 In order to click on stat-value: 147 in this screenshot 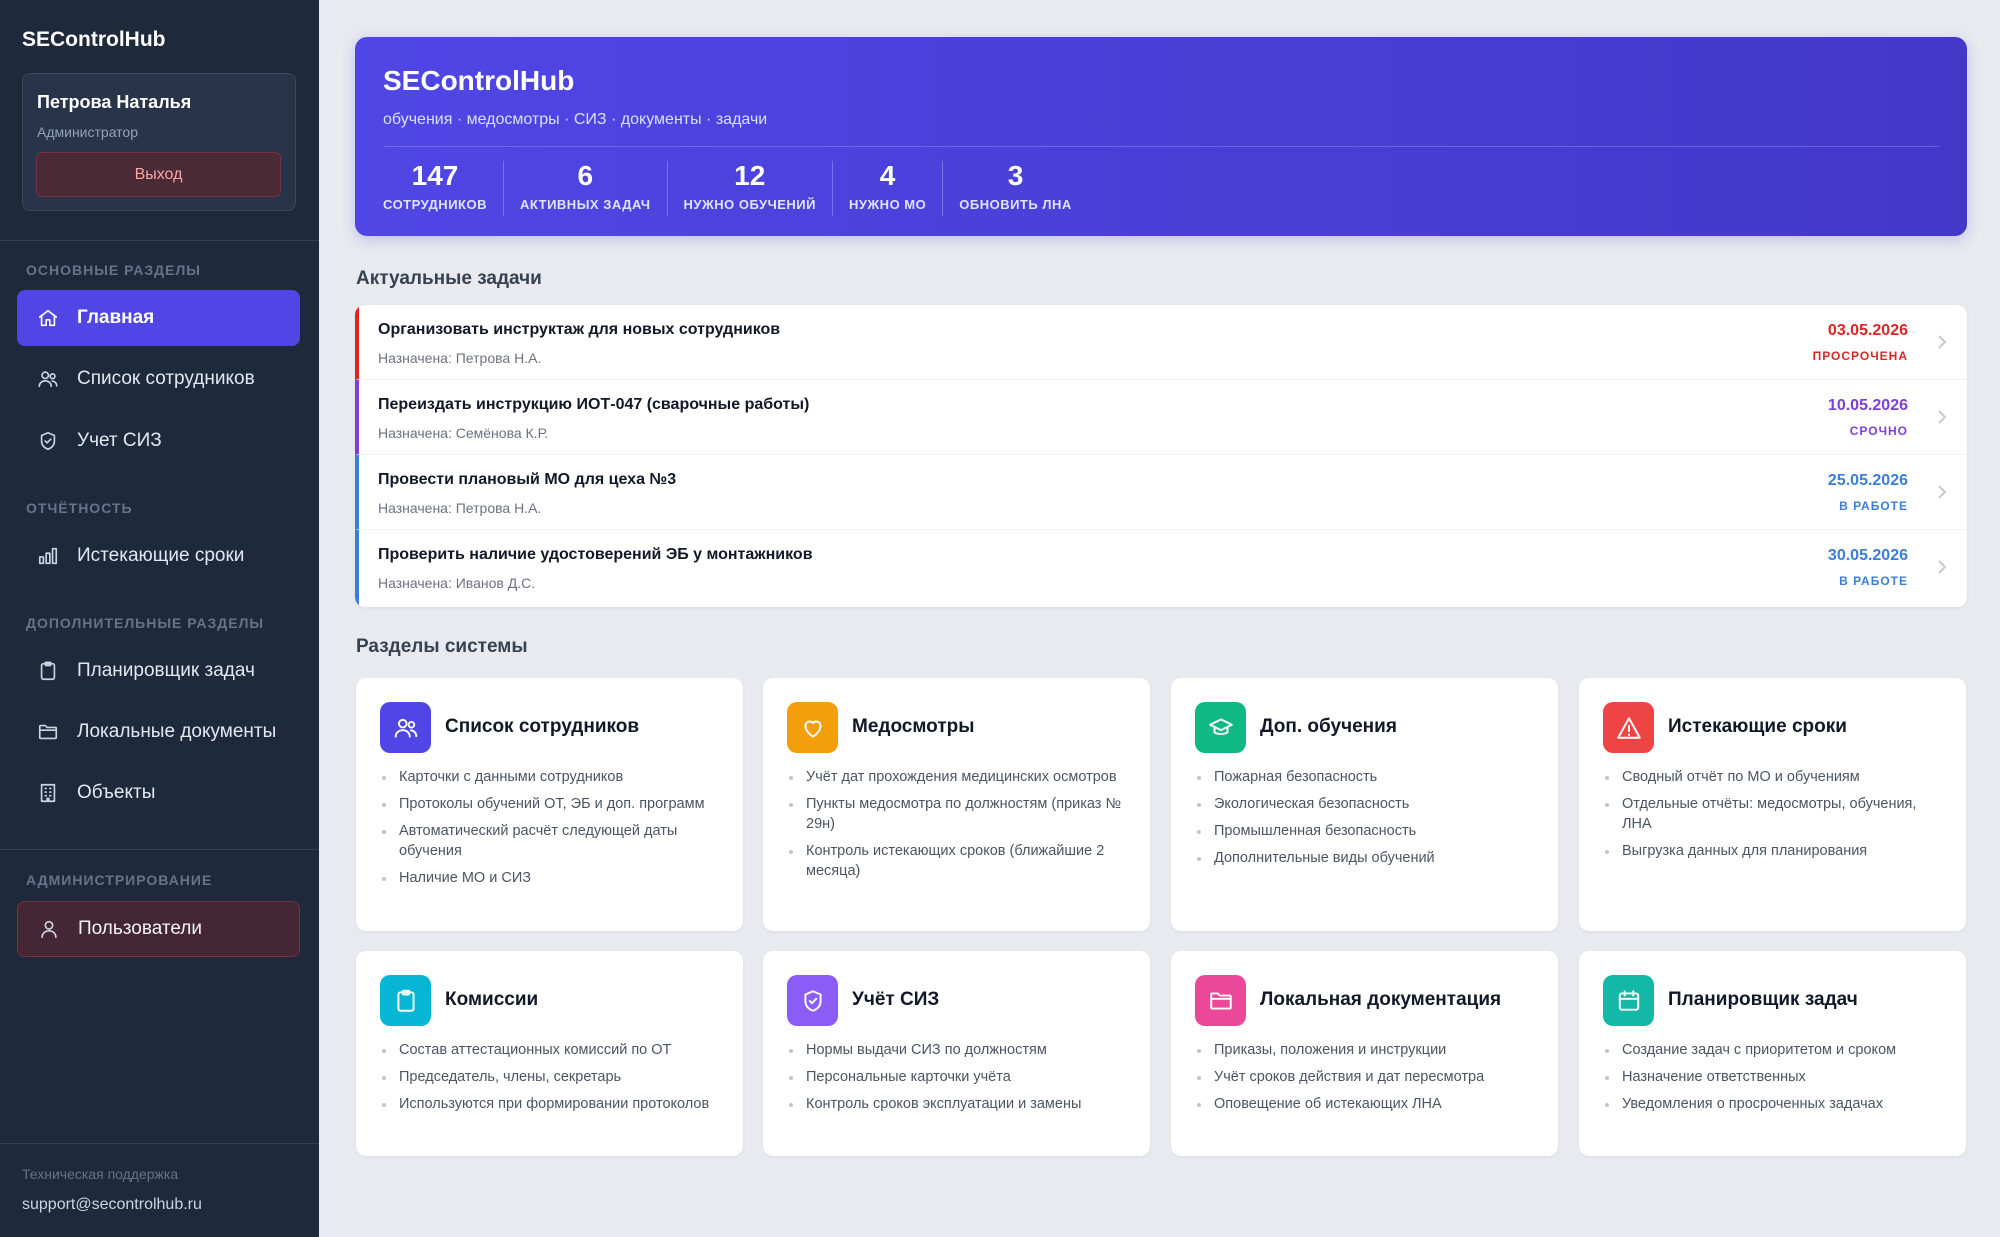, I will do `click(435, 175)`.